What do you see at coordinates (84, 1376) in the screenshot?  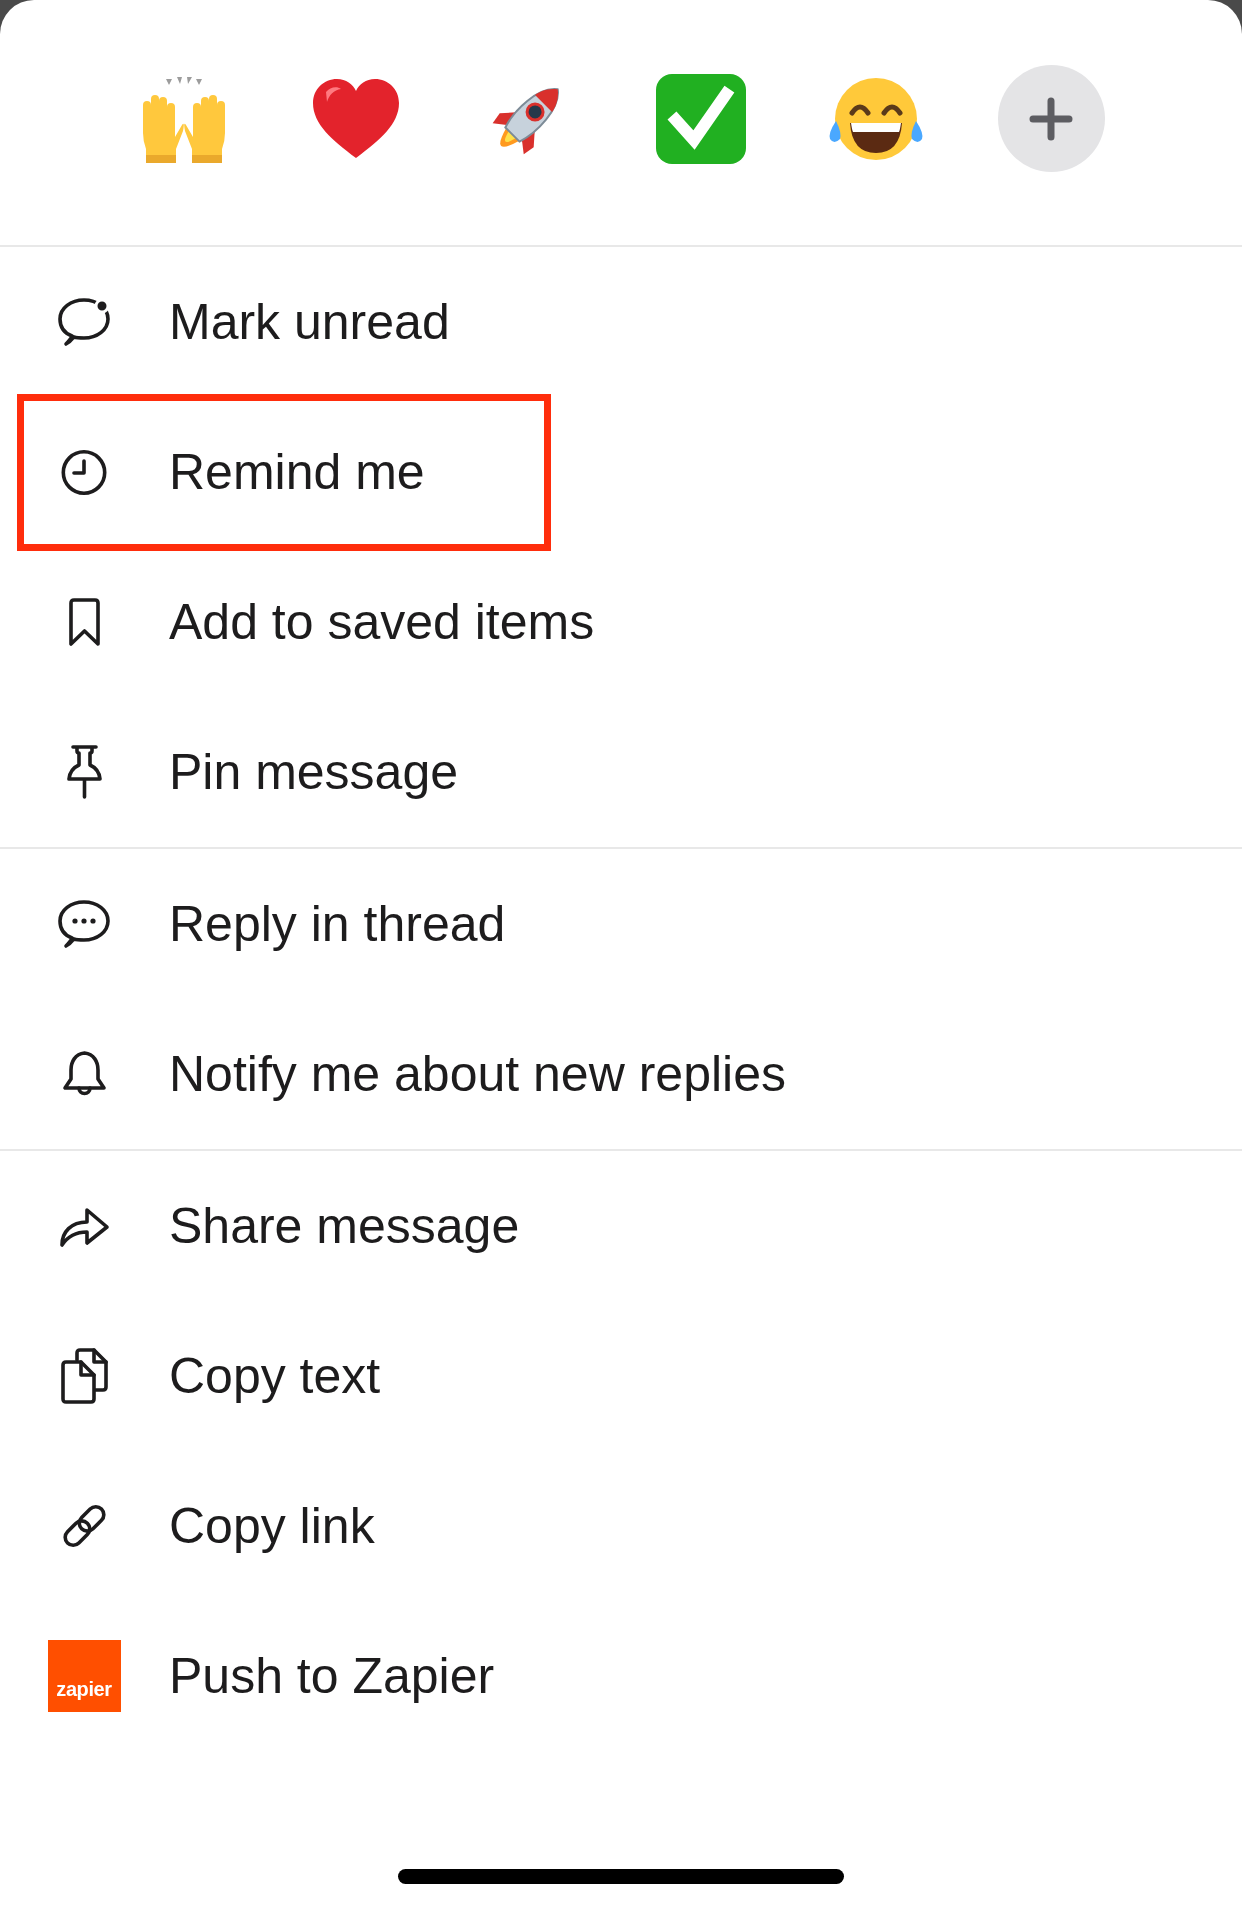 I see `copy-icon` at bounding box center [84, 1376].